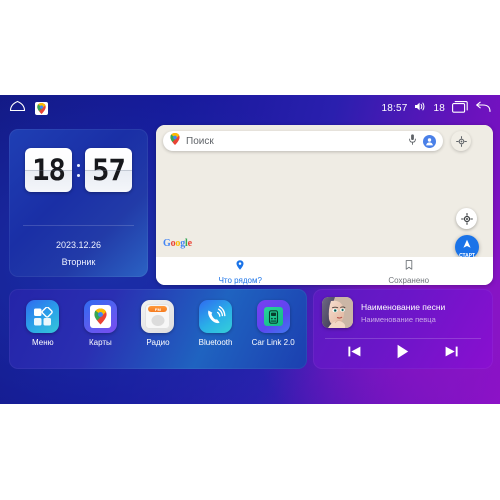 Image resolution: width=500 pixels, height=500 pixels. What do you see at coordinates (420, 108) in the screenshot?
I see `volume-icon` at bounding box center [420, 108].